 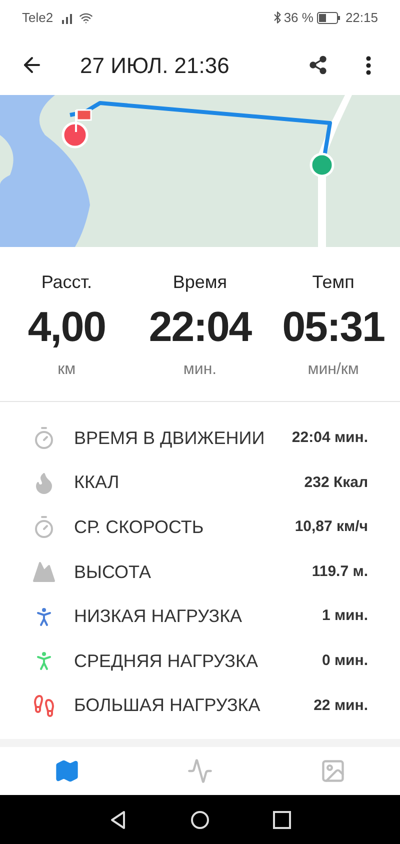 I want to click on detail-value: 1 мин., so click(x=345, y=616).